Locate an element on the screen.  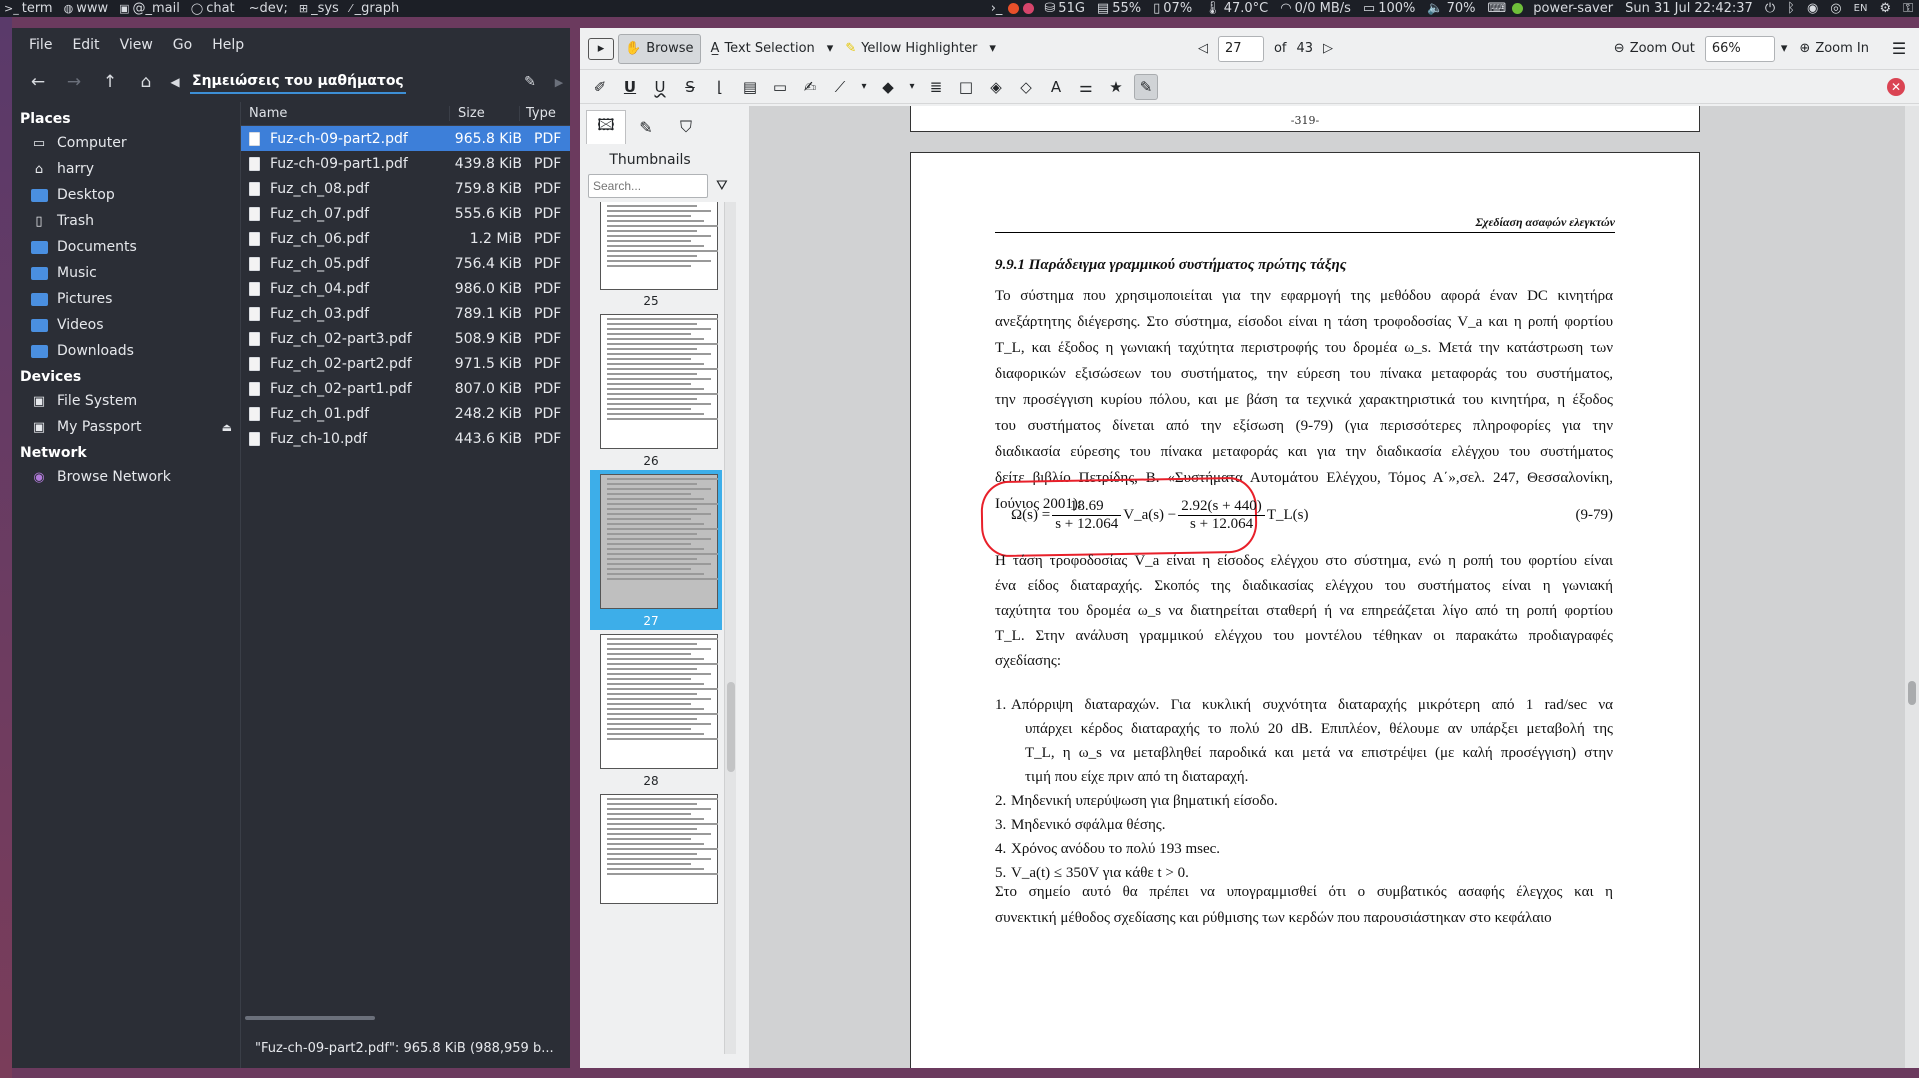
document-scroll-knob is located at coordinates (1912, 693).